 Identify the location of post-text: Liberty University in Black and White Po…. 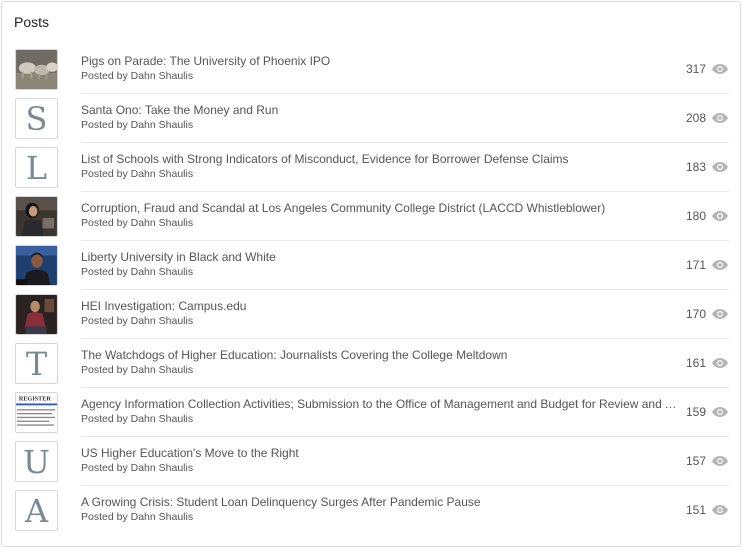
(379, 264).